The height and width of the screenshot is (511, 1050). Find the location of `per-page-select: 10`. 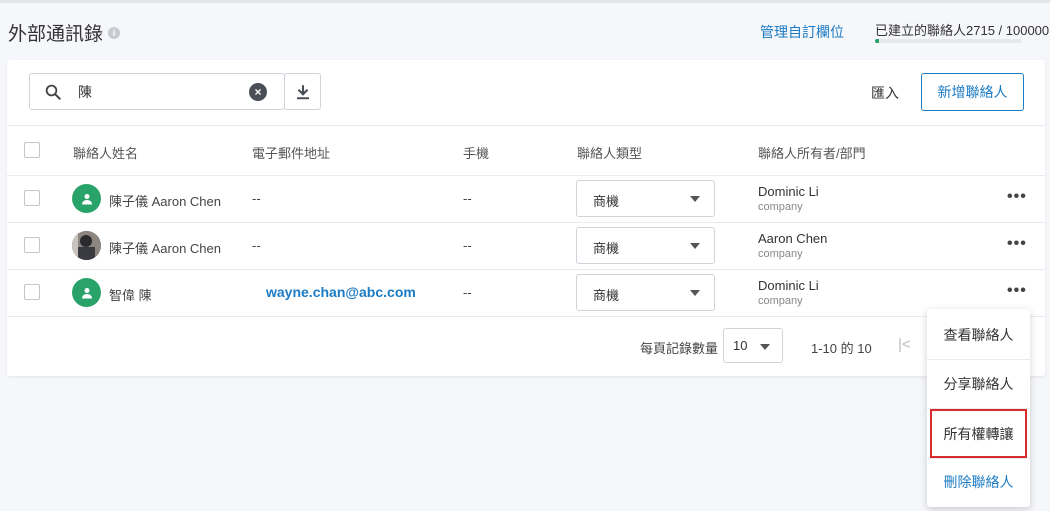

per-page-select: 10 is located at coordinates (753, 345).